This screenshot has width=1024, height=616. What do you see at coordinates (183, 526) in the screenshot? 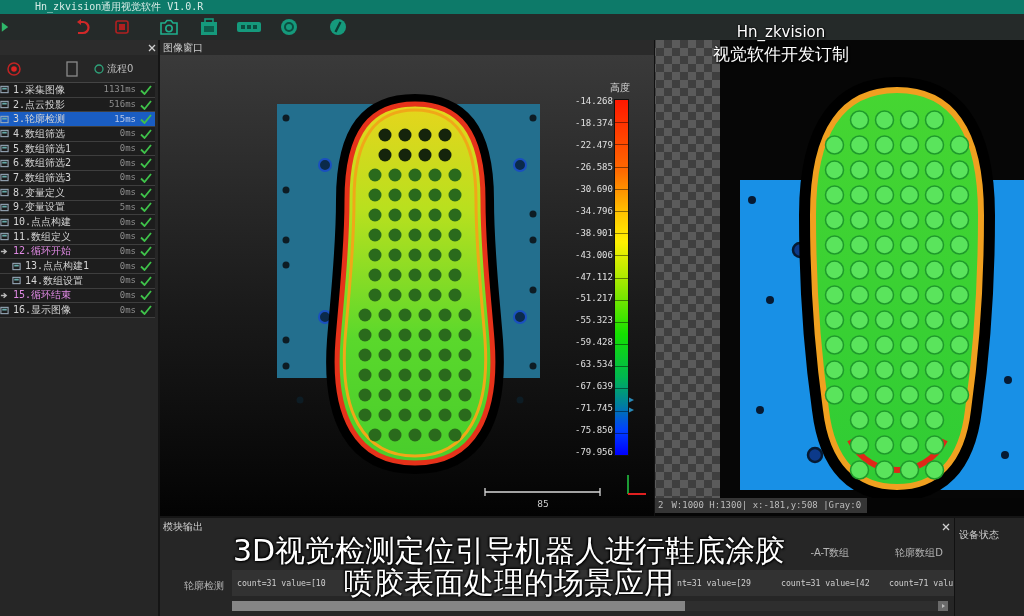
I see `panel-title: 模块输出` at bounding box center [183, 526].